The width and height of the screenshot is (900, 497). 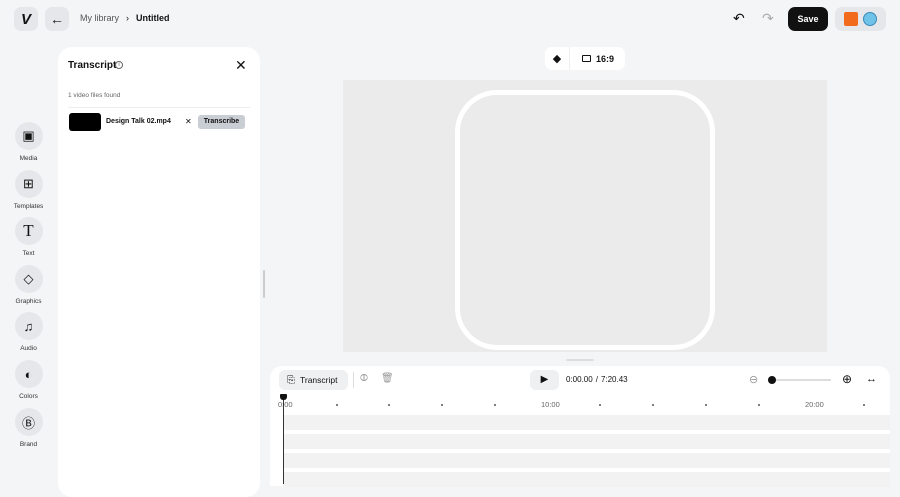 I want to click on sidebar-label: Graphics, so click(x=28, y=301).